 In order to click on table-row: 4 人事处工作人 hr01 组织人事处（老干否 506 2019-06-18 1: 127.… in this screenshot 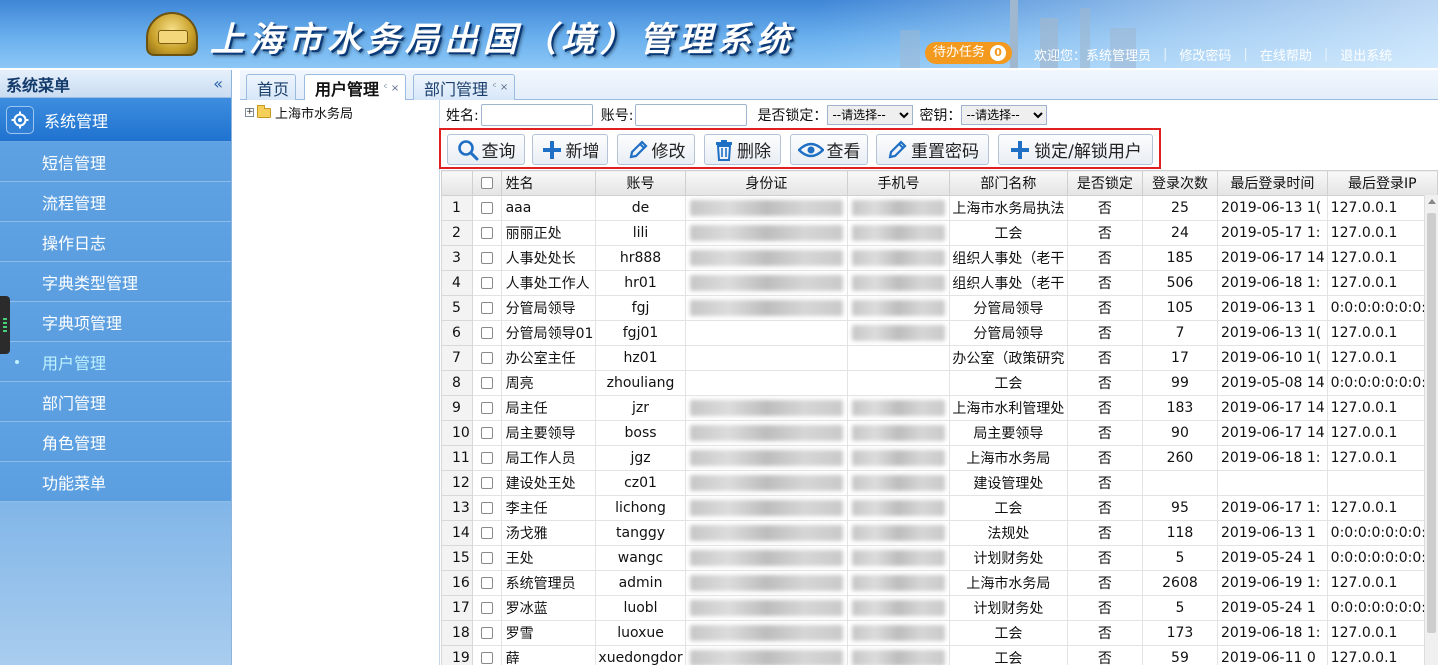, I will do `click(939, 283)`.